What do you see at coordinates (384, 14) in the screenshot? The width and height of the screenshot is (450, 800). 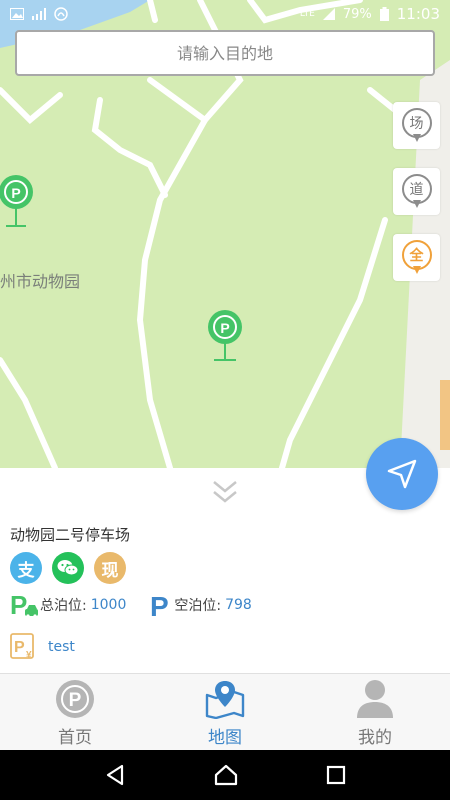 I see `battery-icon` at bounding box center [384, 14].